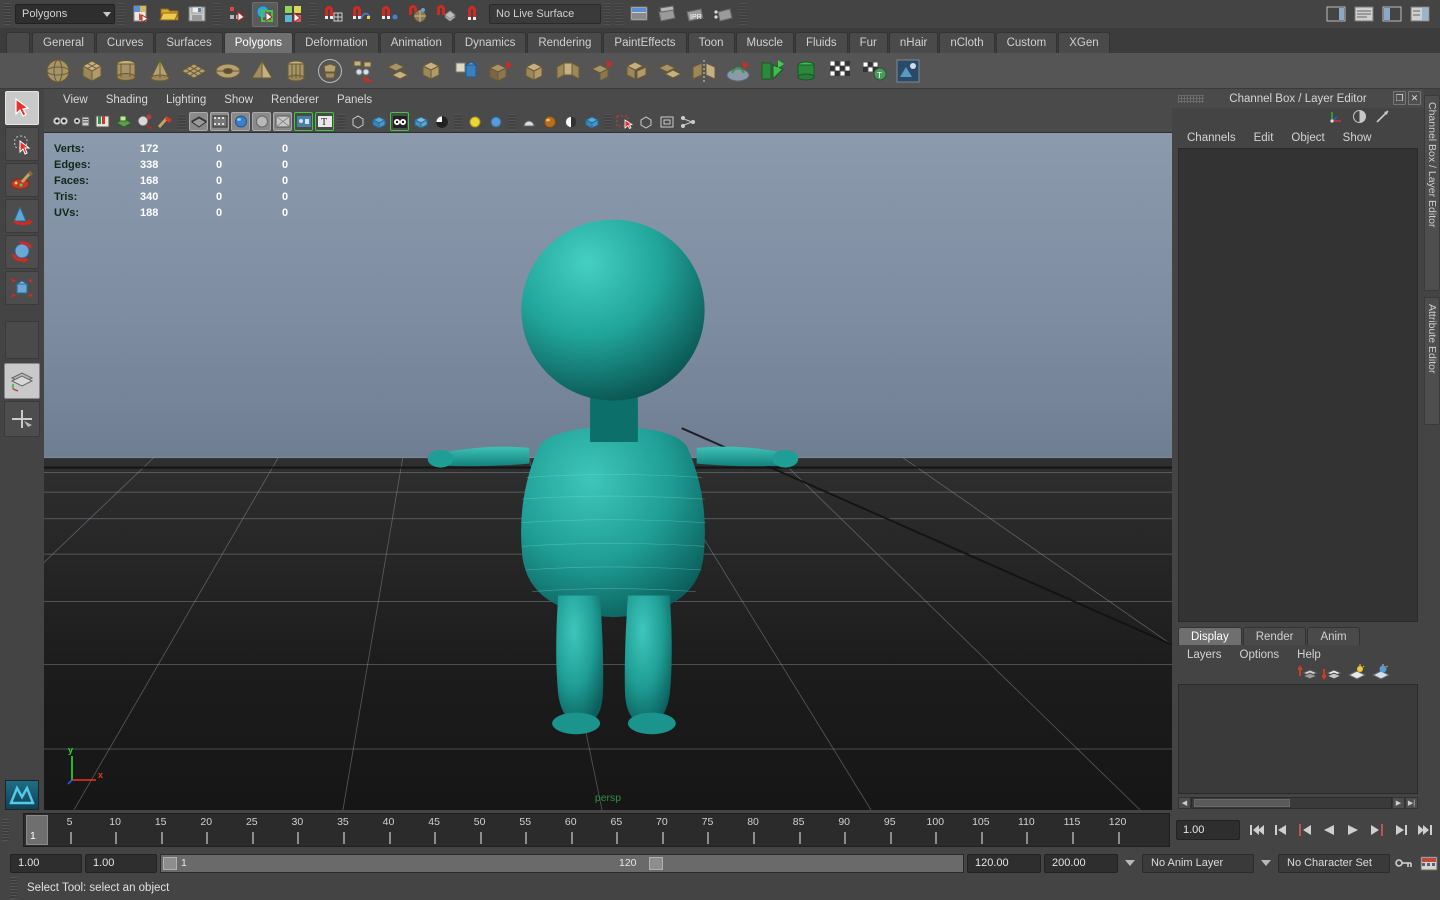  Describe the element at coordinates (1298, 385) in the screenshot. I see `channel-box-content` at that location.